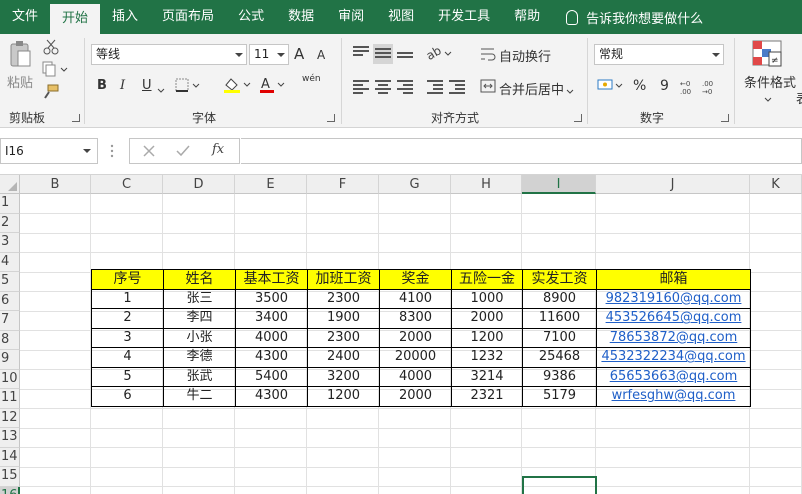  What do you see at coordinates (559, 485) in the screenshot?
I see `active-cell-I16` at bounding box center [559, 485].